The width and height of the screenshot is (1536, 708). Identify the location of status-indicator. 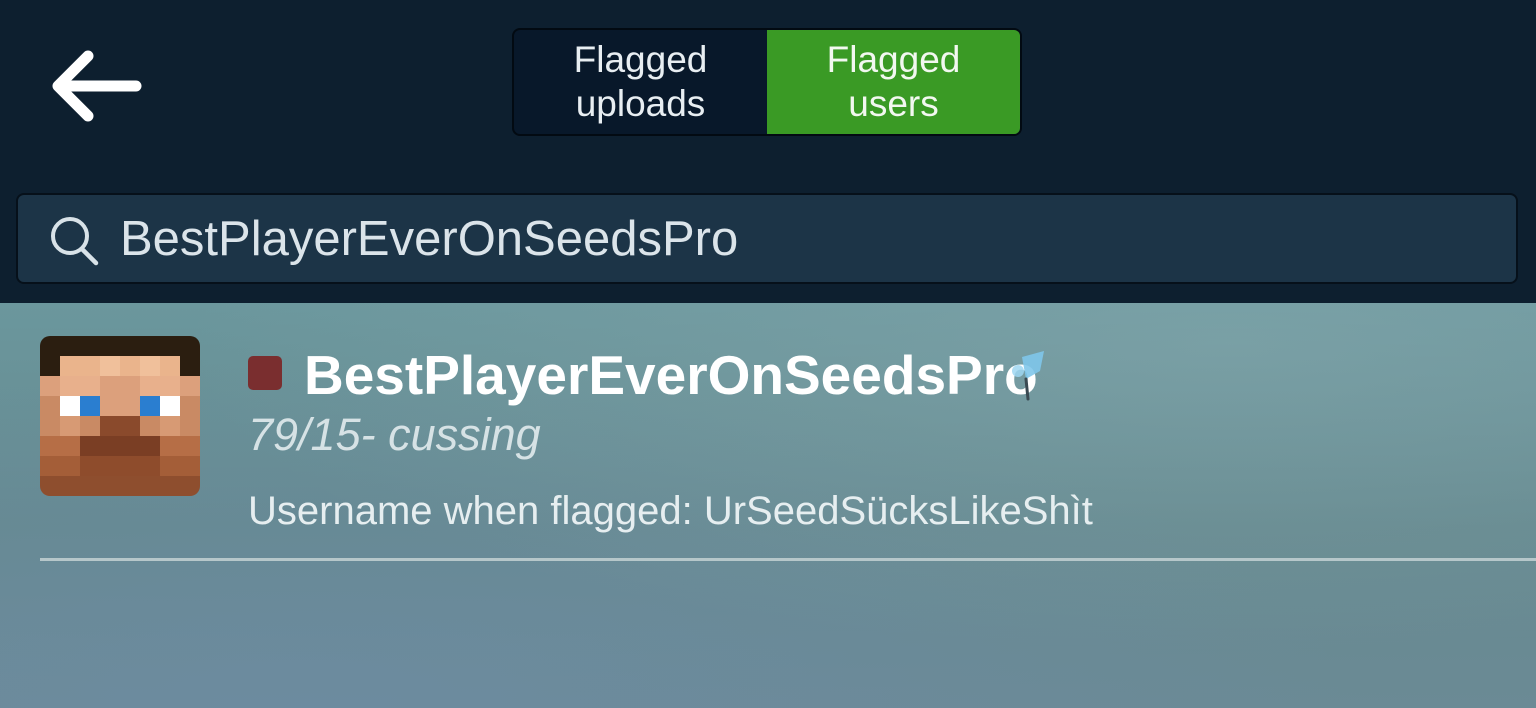
(265, 373).